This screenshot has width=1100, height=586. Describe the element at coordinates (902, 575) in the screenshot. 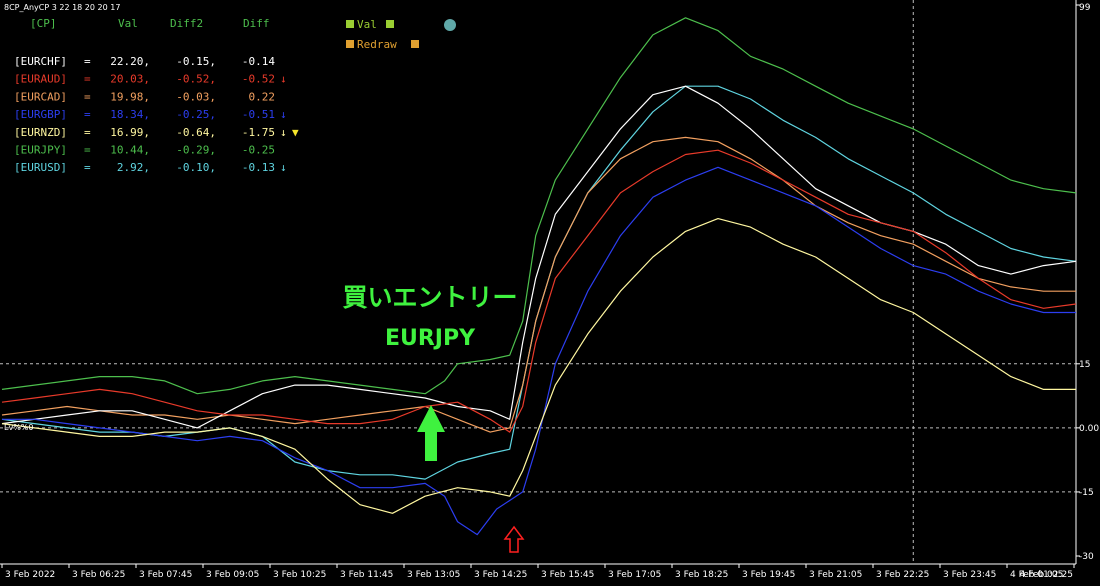

I see `x-tick-label: 3 Feb 22:25` at that location.